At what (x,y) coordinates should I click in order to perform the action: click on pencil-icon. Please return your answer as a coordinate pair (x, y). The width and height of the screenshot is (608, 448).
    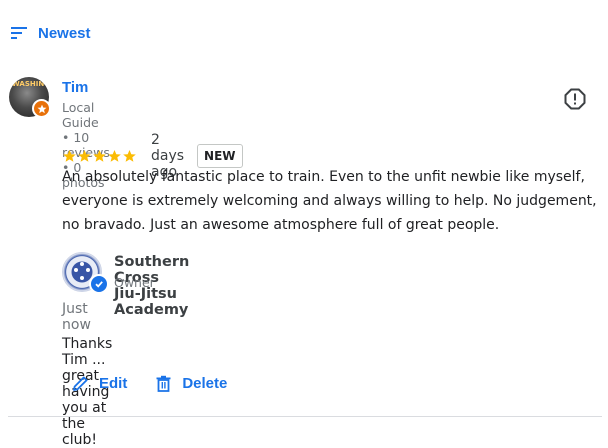
    Looking at the image, I should click on (80, 383).